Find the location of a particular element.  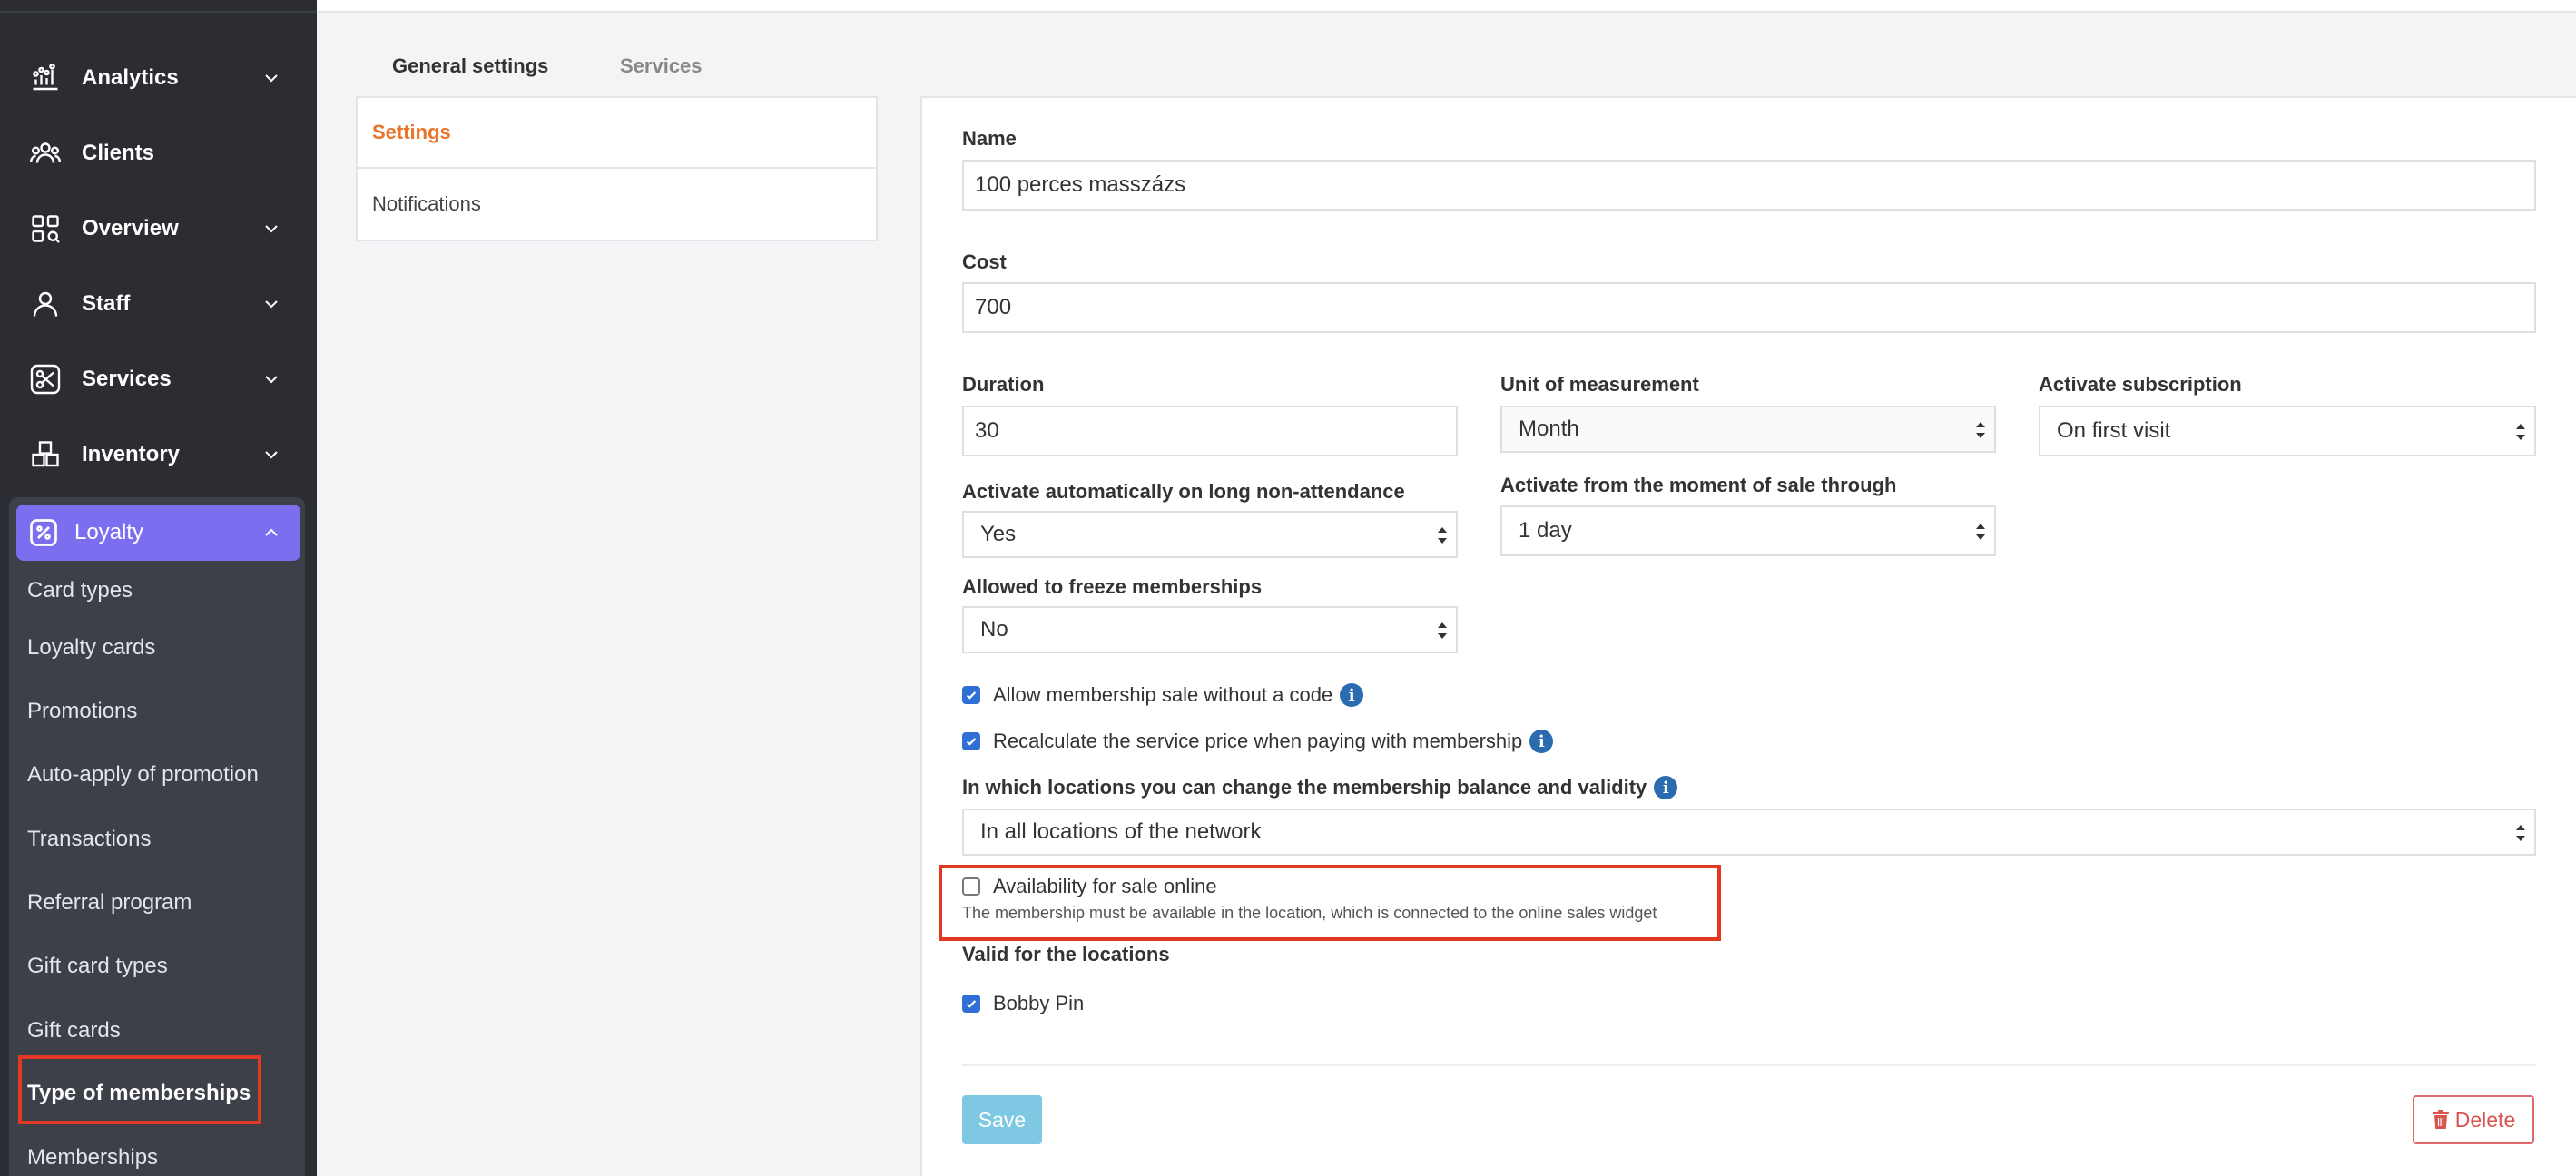

tab-services: Services is located at coordinates (661, 66).